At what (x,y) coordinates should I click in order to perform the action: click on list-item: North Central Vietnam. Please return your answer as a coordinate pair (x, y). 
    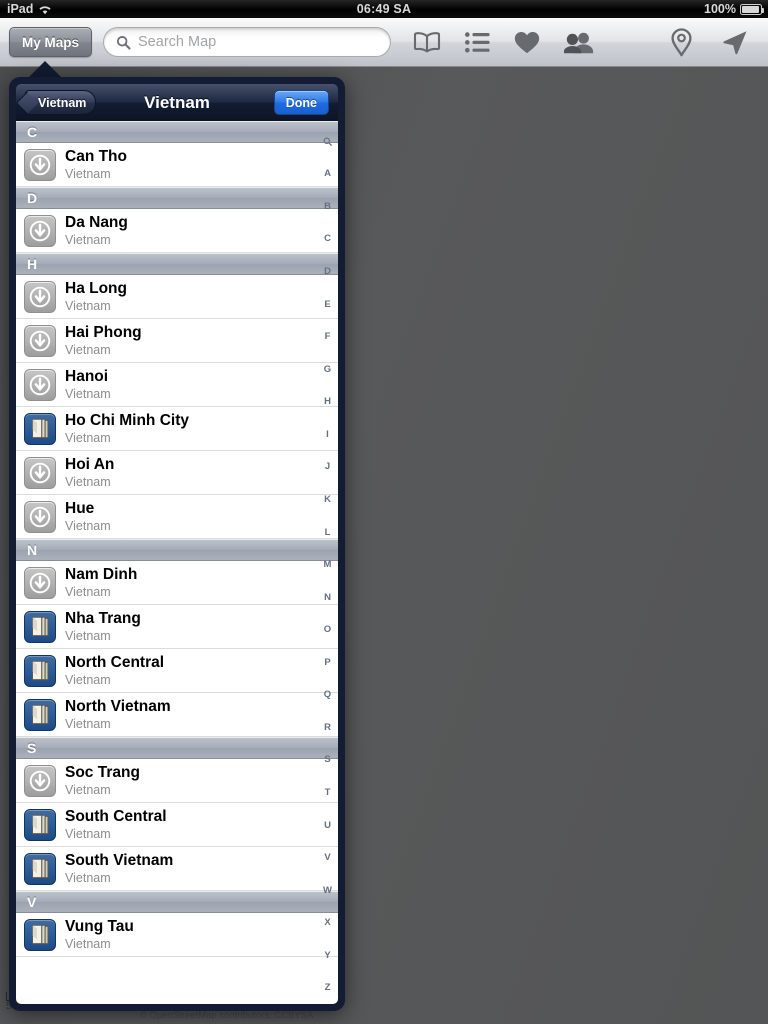
    Looking at the image, I should click on (177, 671).